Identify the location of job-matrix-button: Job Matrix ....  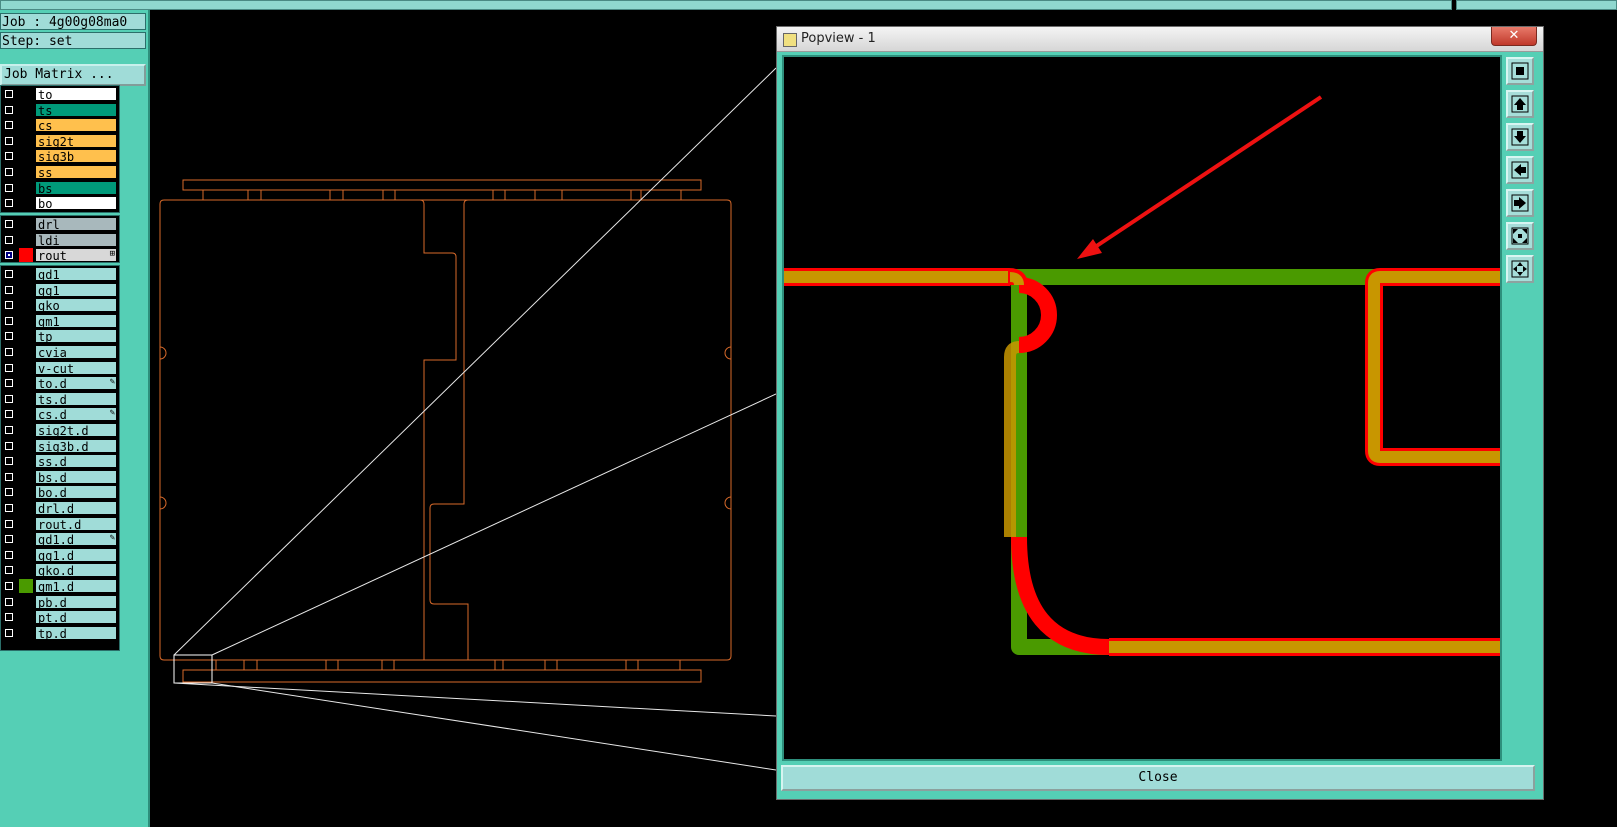
(73, 75).